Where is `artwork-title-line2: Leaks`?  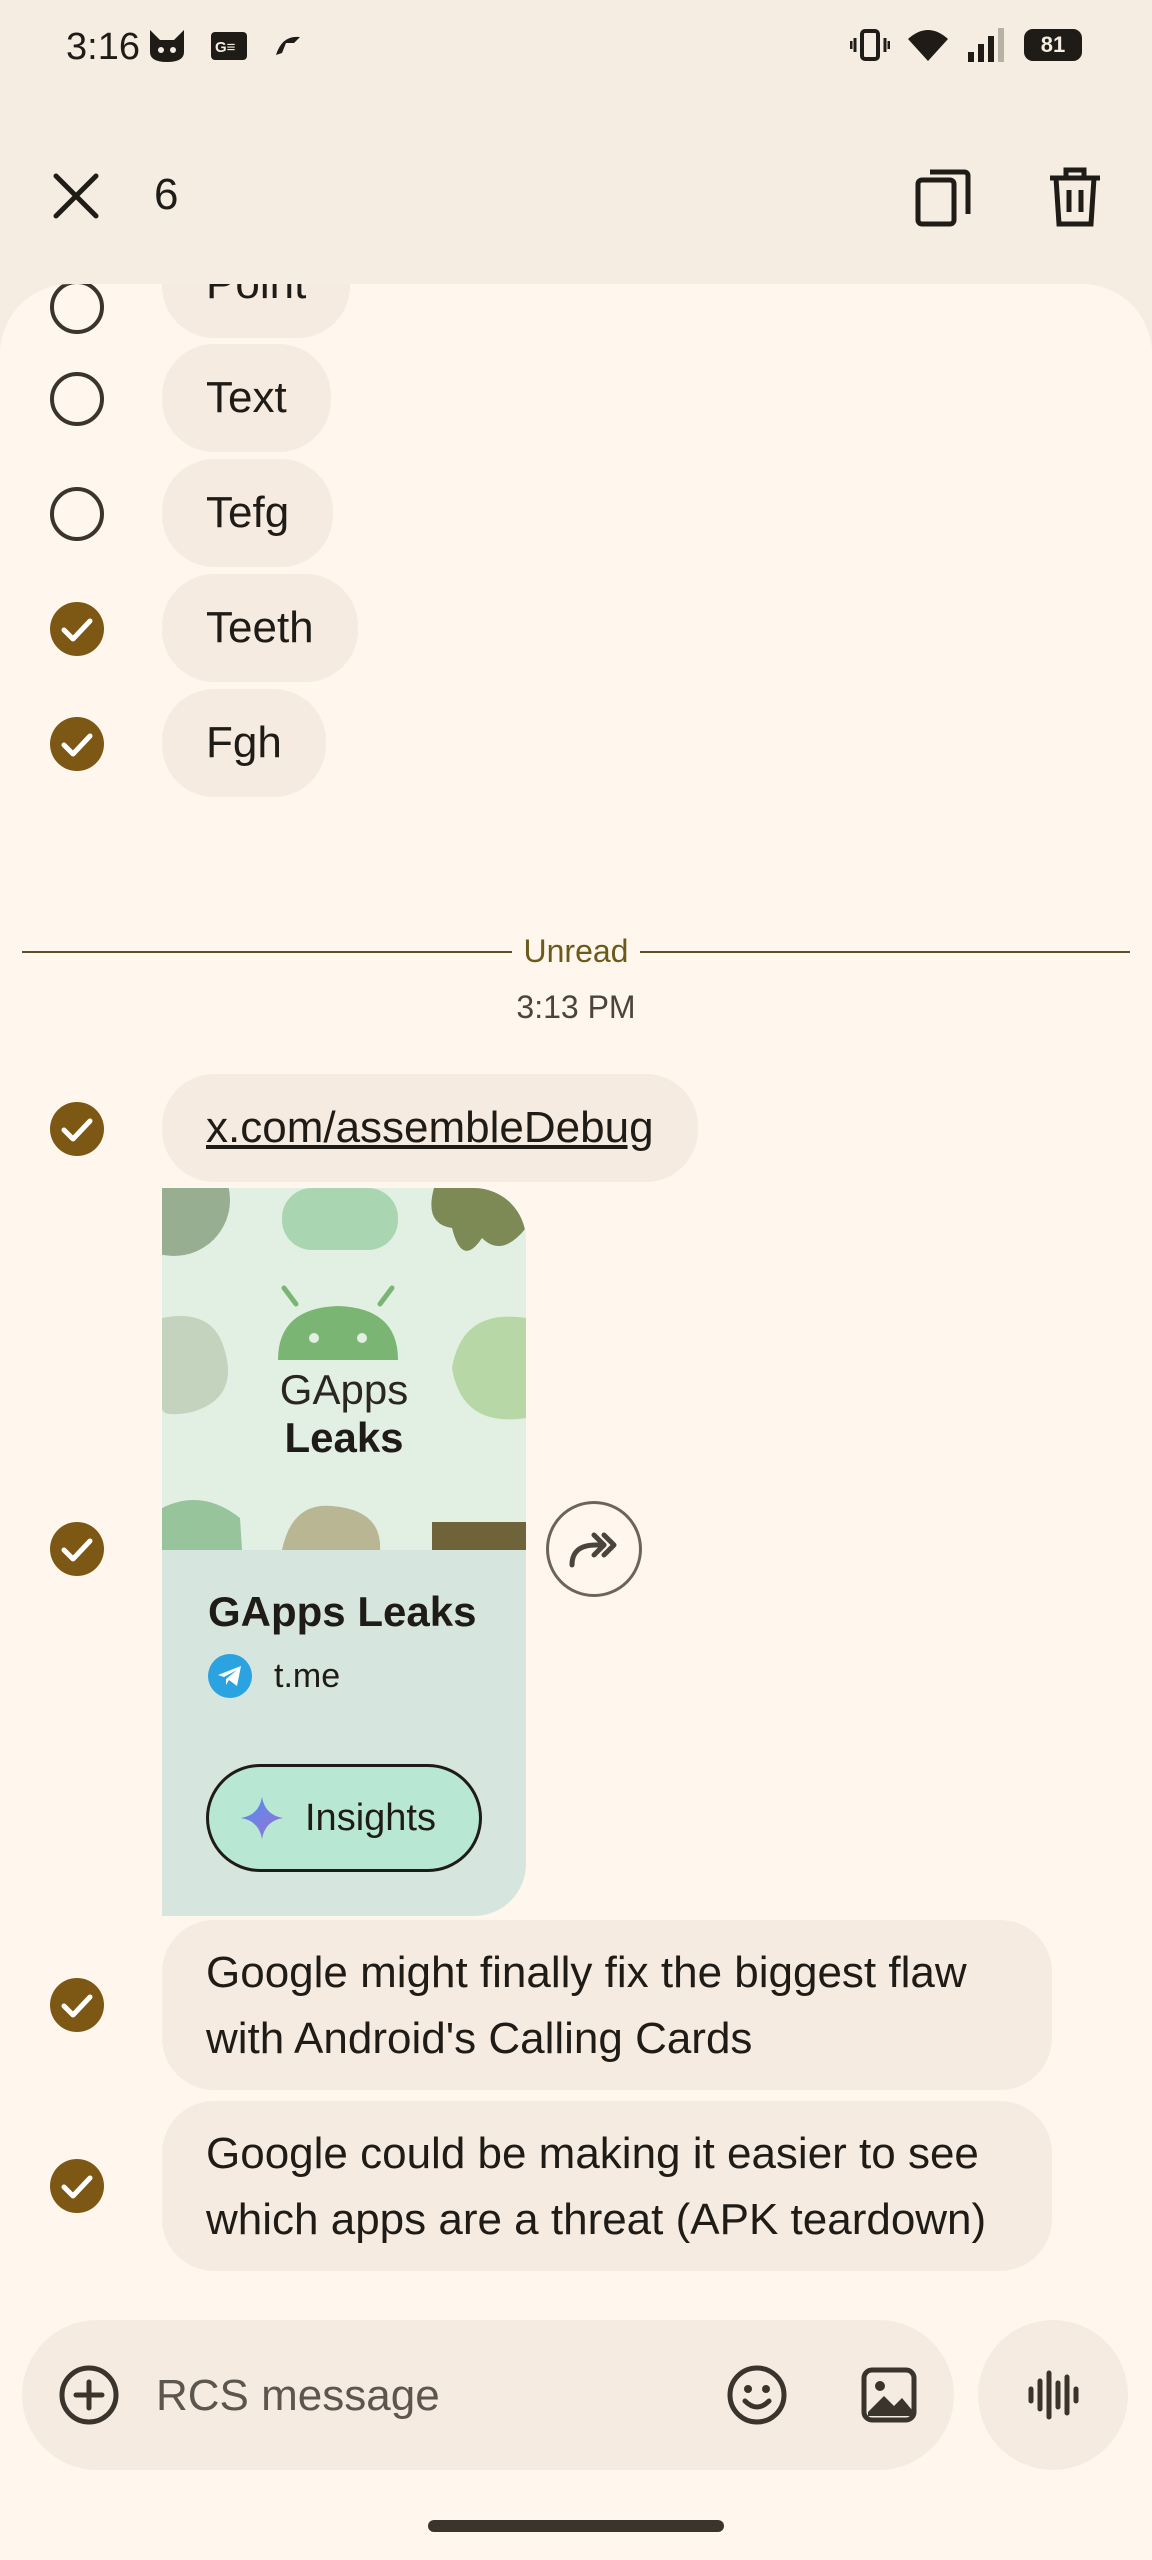
artwork-title-line2: Leaks is located at coordinates (344, 1437).